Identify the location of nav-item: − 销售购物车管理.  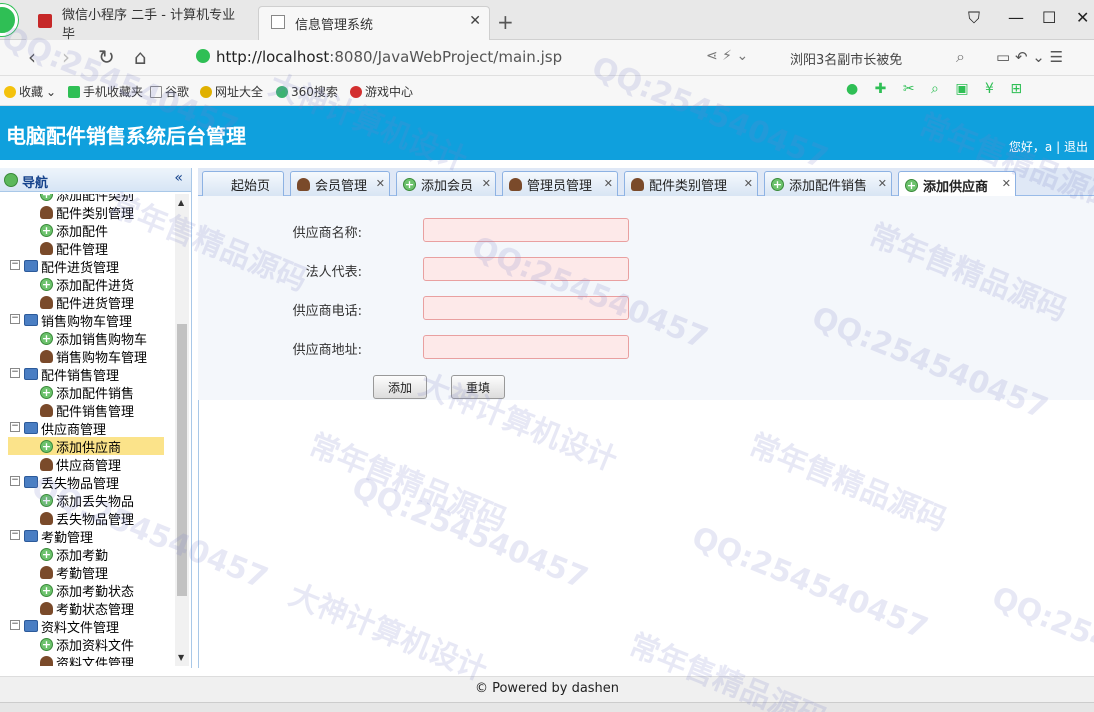
(71, 320).